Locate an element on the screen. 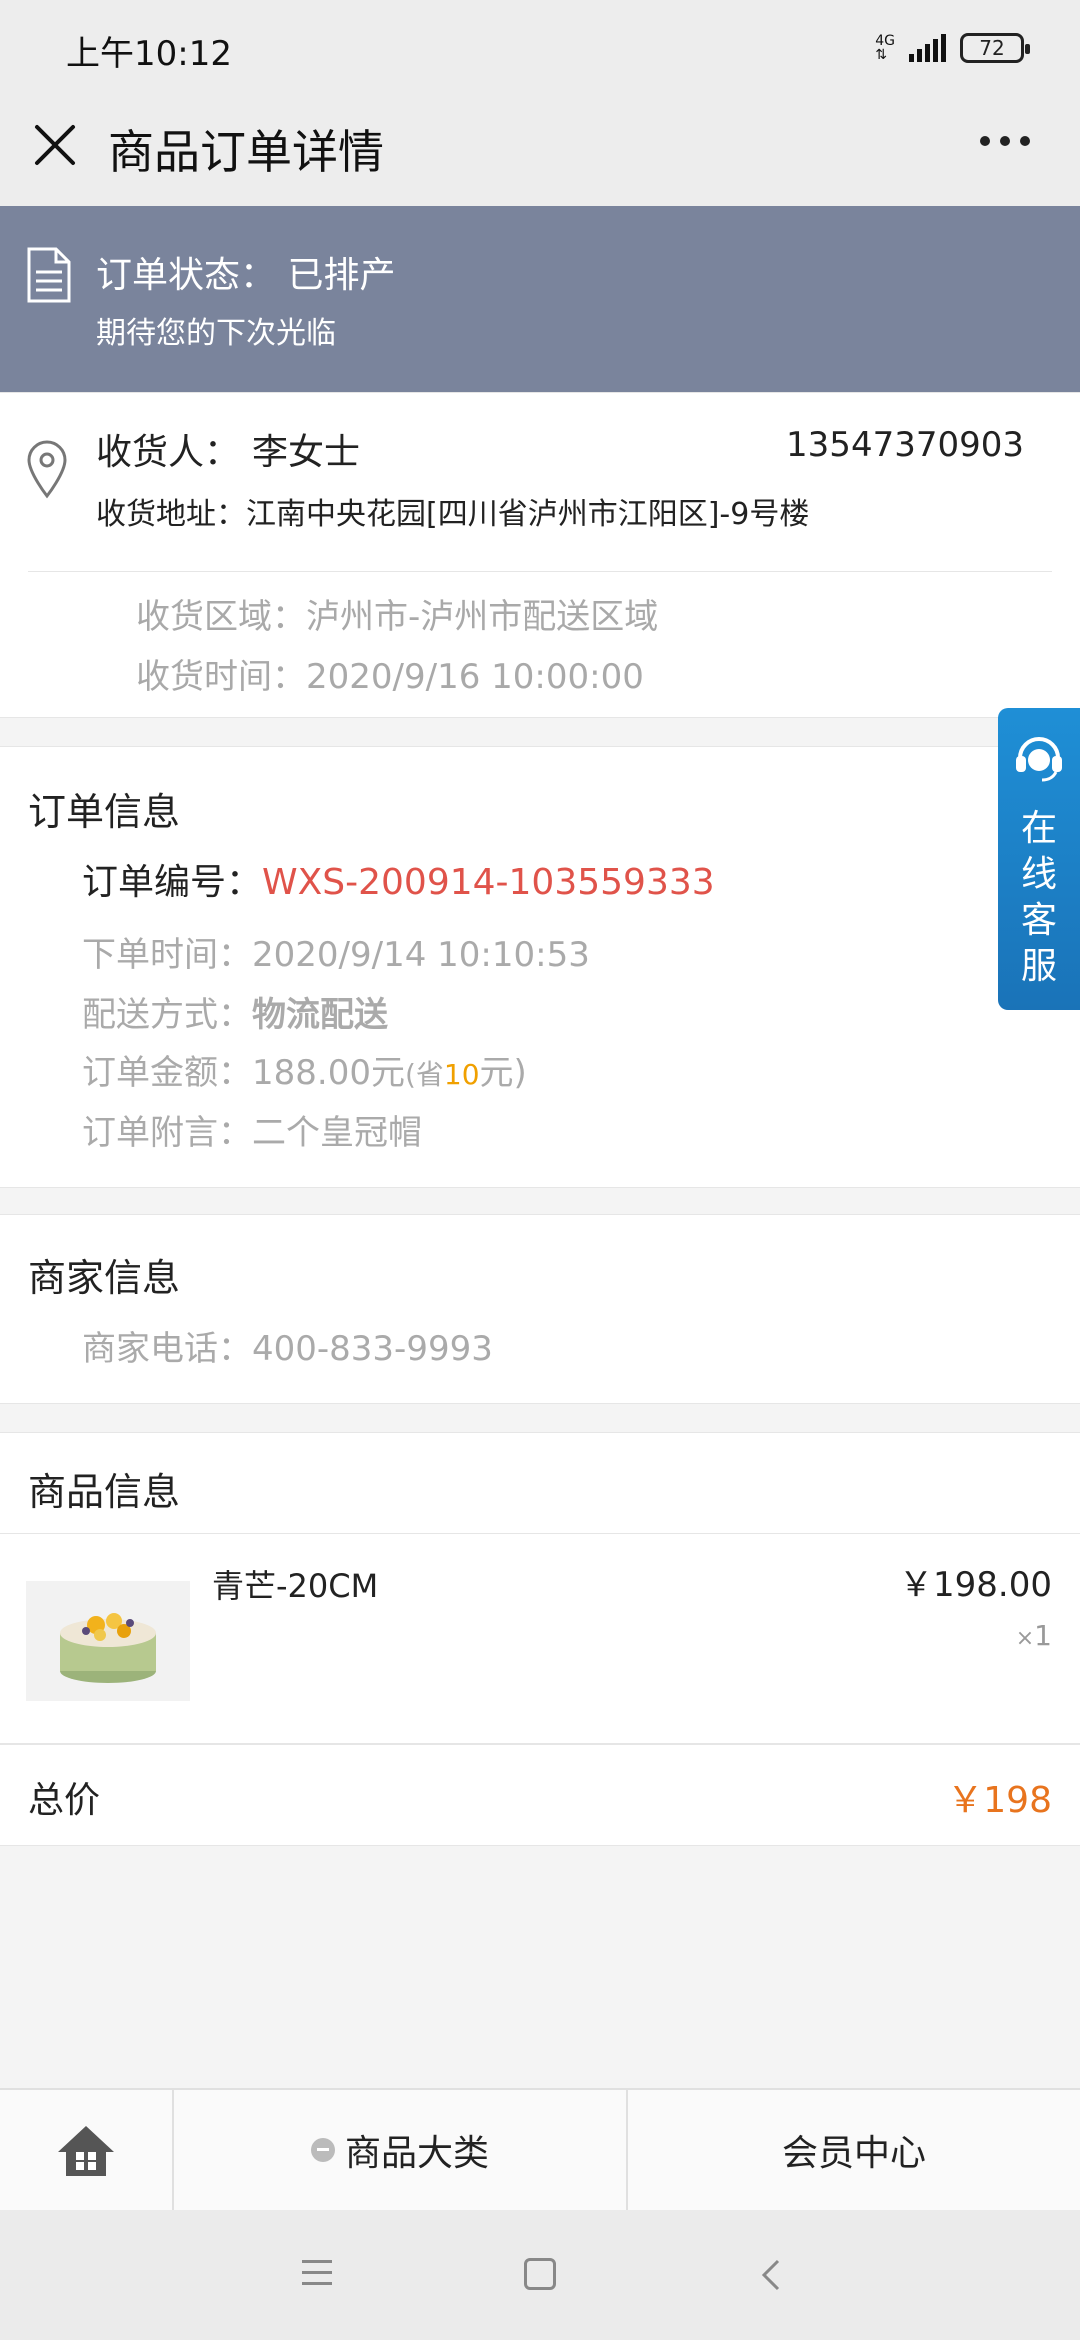 The width and height of the screenshot is (1080, 2340). delivery-region: 收货区域：泸州市-泸州市配送区域 is located at coordinates (397, 613).